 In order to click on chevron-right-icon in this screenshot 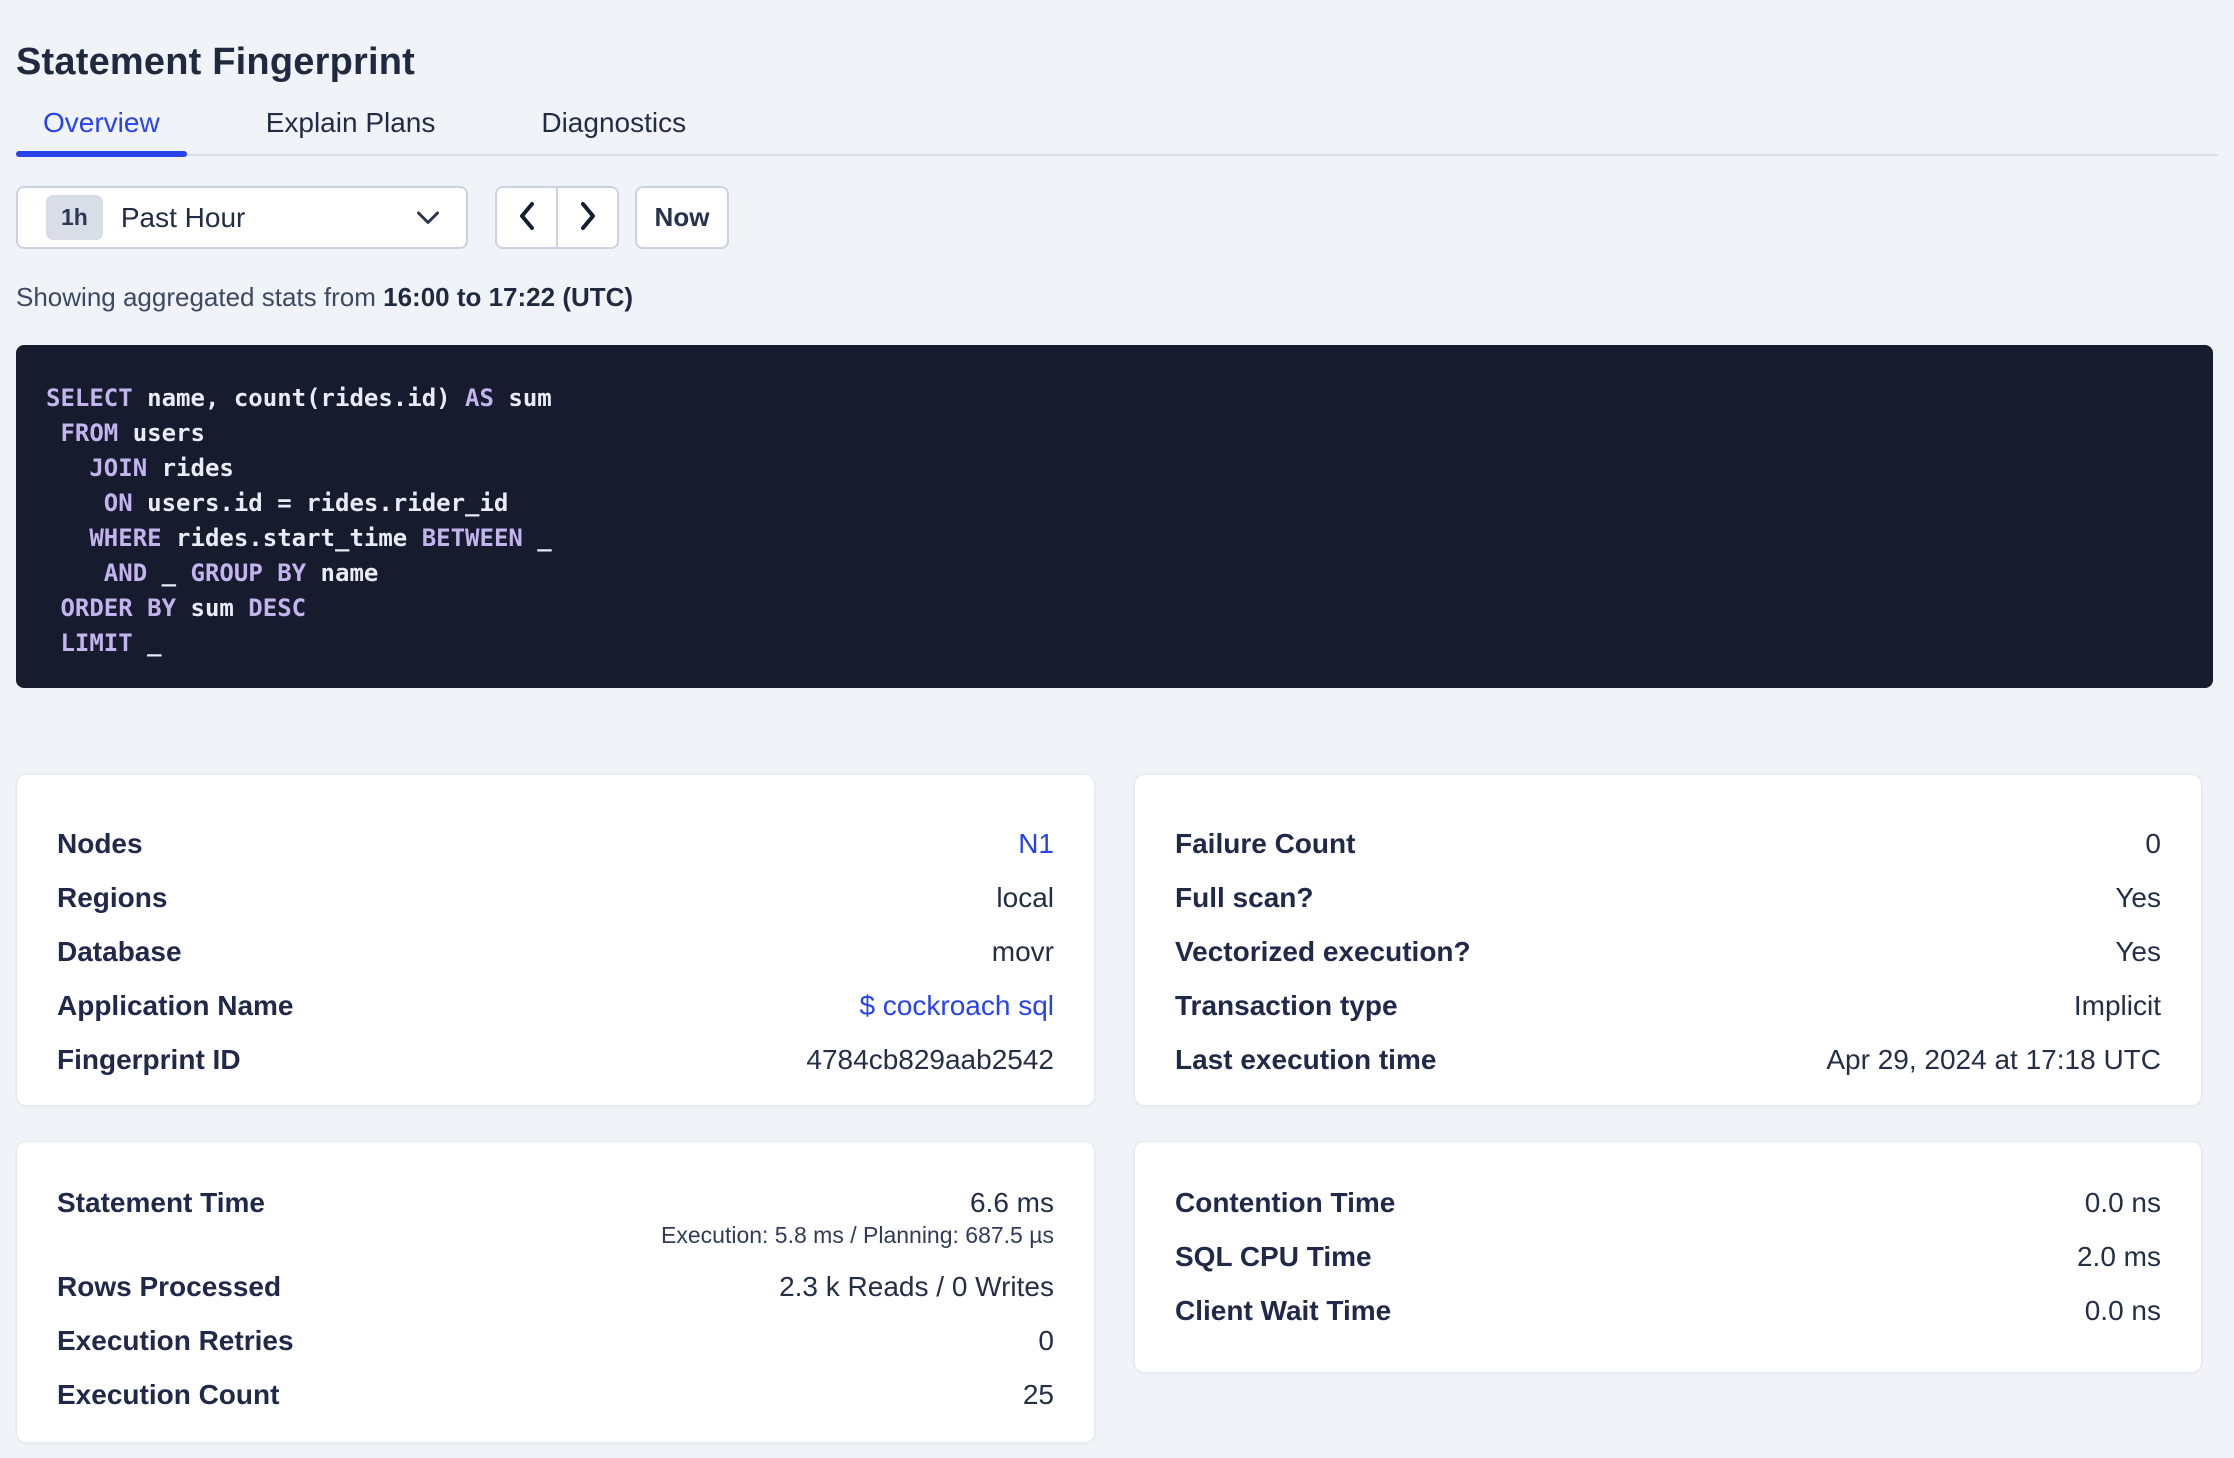, I will do `click(588, 217)`.